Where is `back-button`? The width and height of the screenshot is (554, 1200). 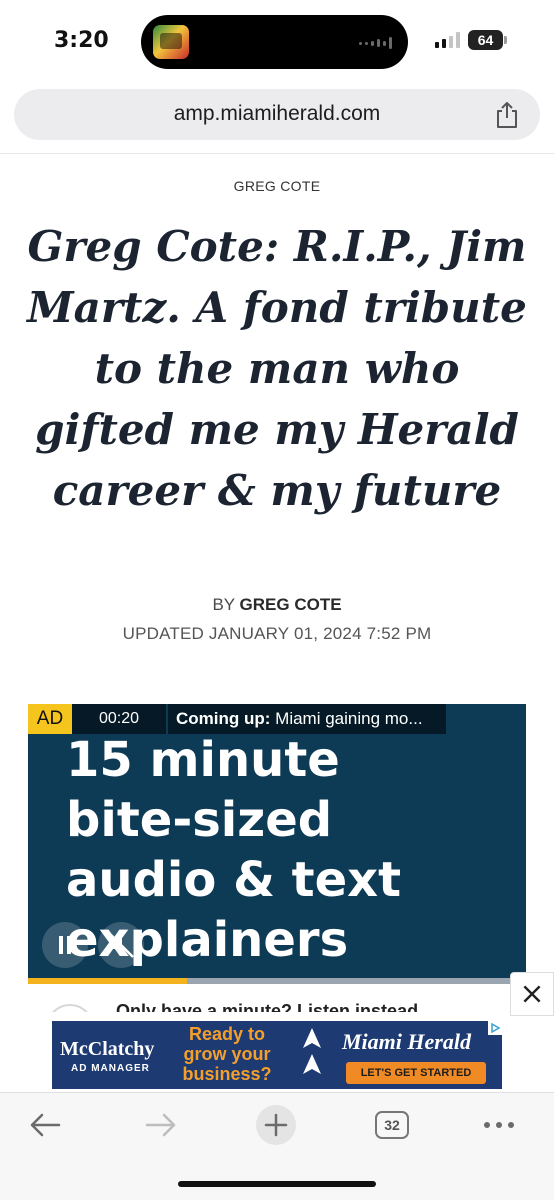 back-button is located at coordinates (45, 1125).